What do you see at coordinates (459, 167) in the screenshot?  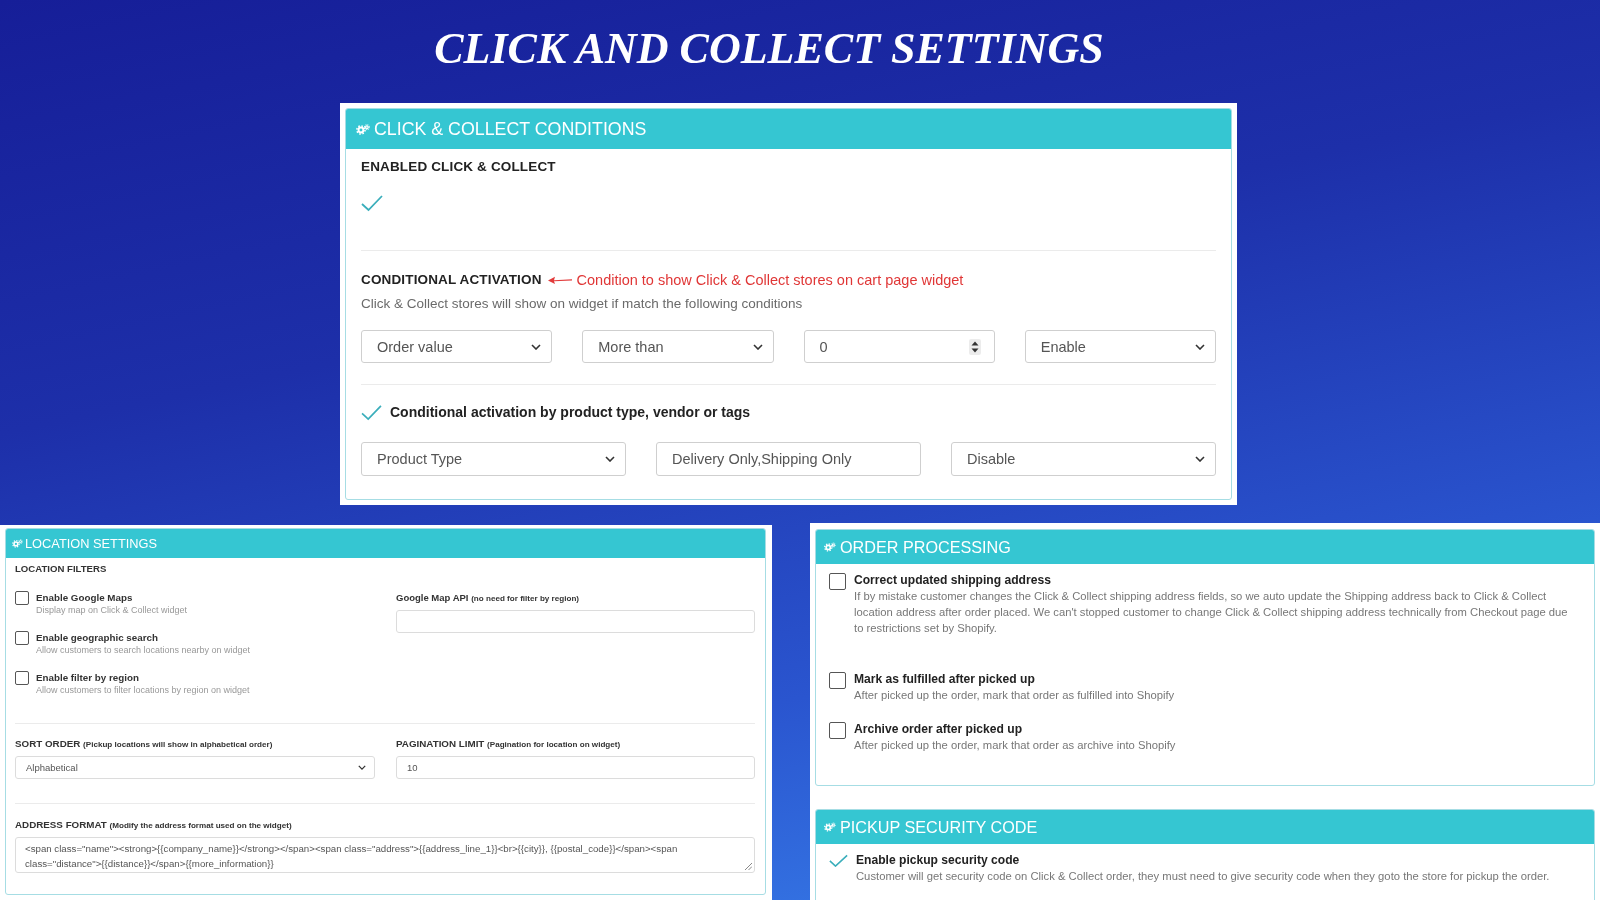 I see `setting-label: ENABLED CLICK & COLLECT` at bounding box center [459, 167].